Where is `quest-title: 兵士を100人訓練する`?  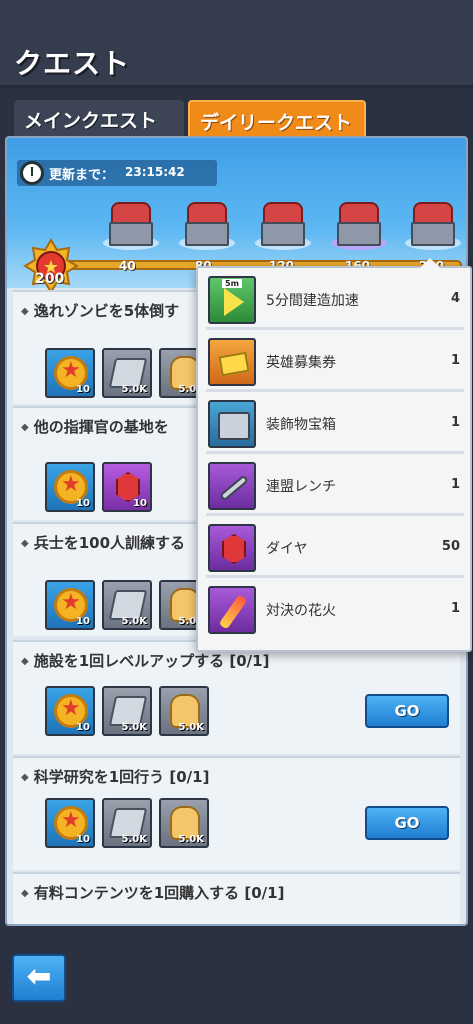 quest-title: 兵士を100人訓練する is located at coordinates (103, 542).